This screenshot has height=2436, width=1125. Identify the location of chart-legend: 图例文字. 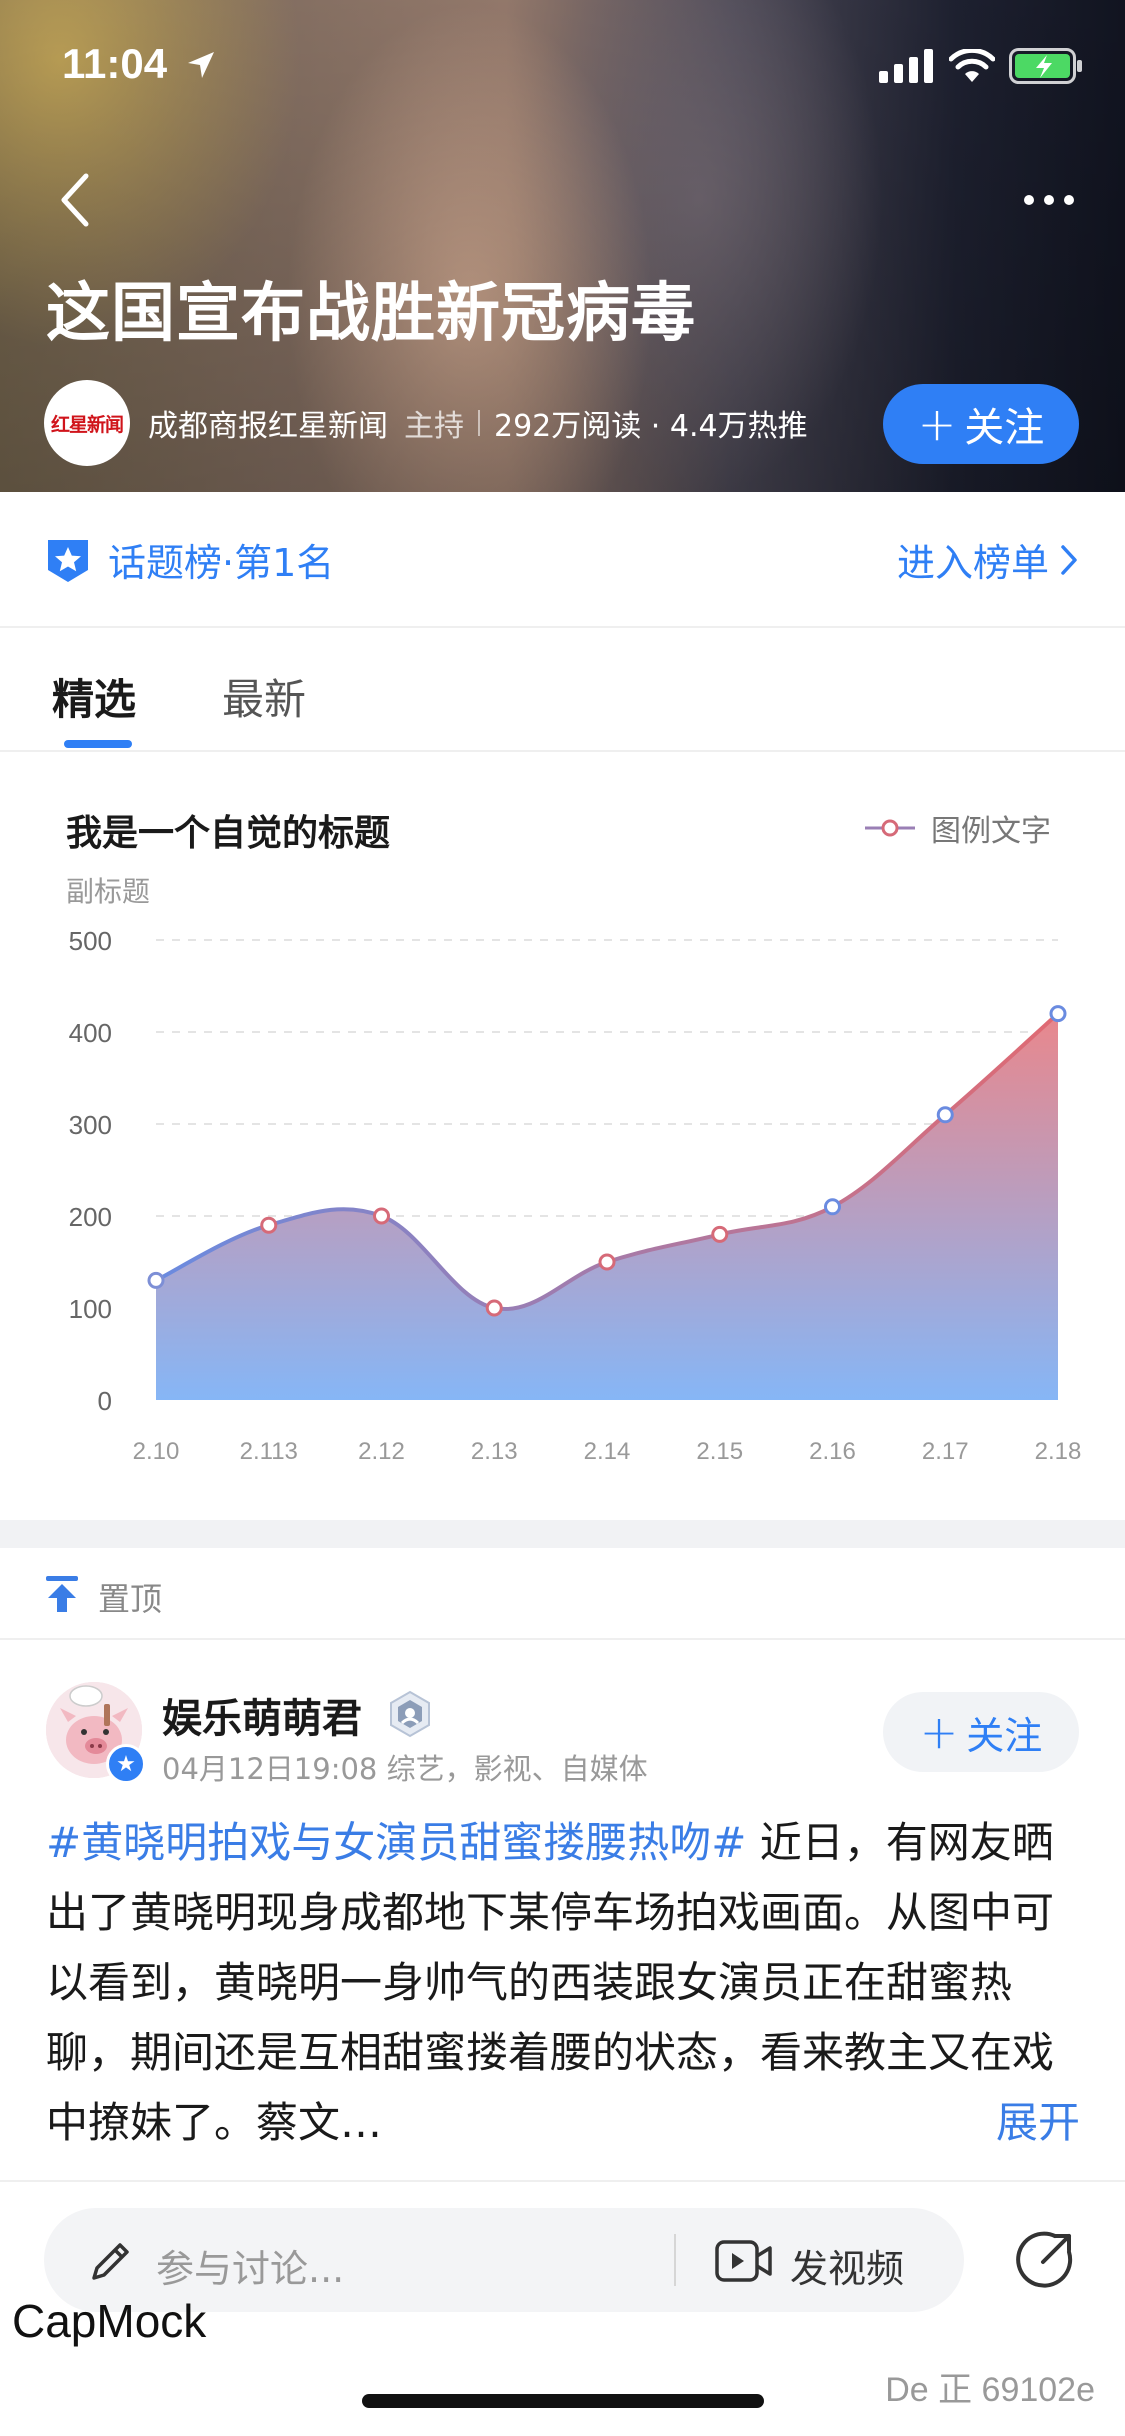
(958, 828).